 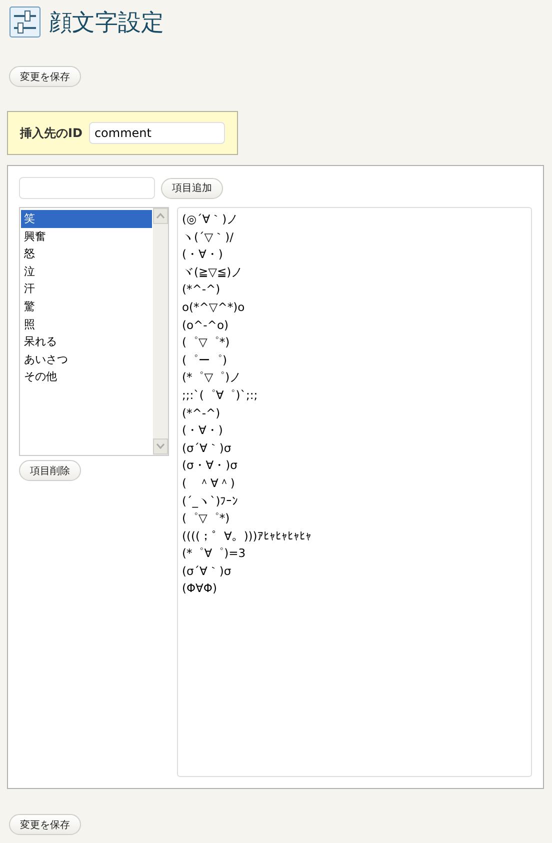 What do you see at coordinates (86, 254) in the screenshot?
I see `category-item: 怒` at bounding box center [86, 254].